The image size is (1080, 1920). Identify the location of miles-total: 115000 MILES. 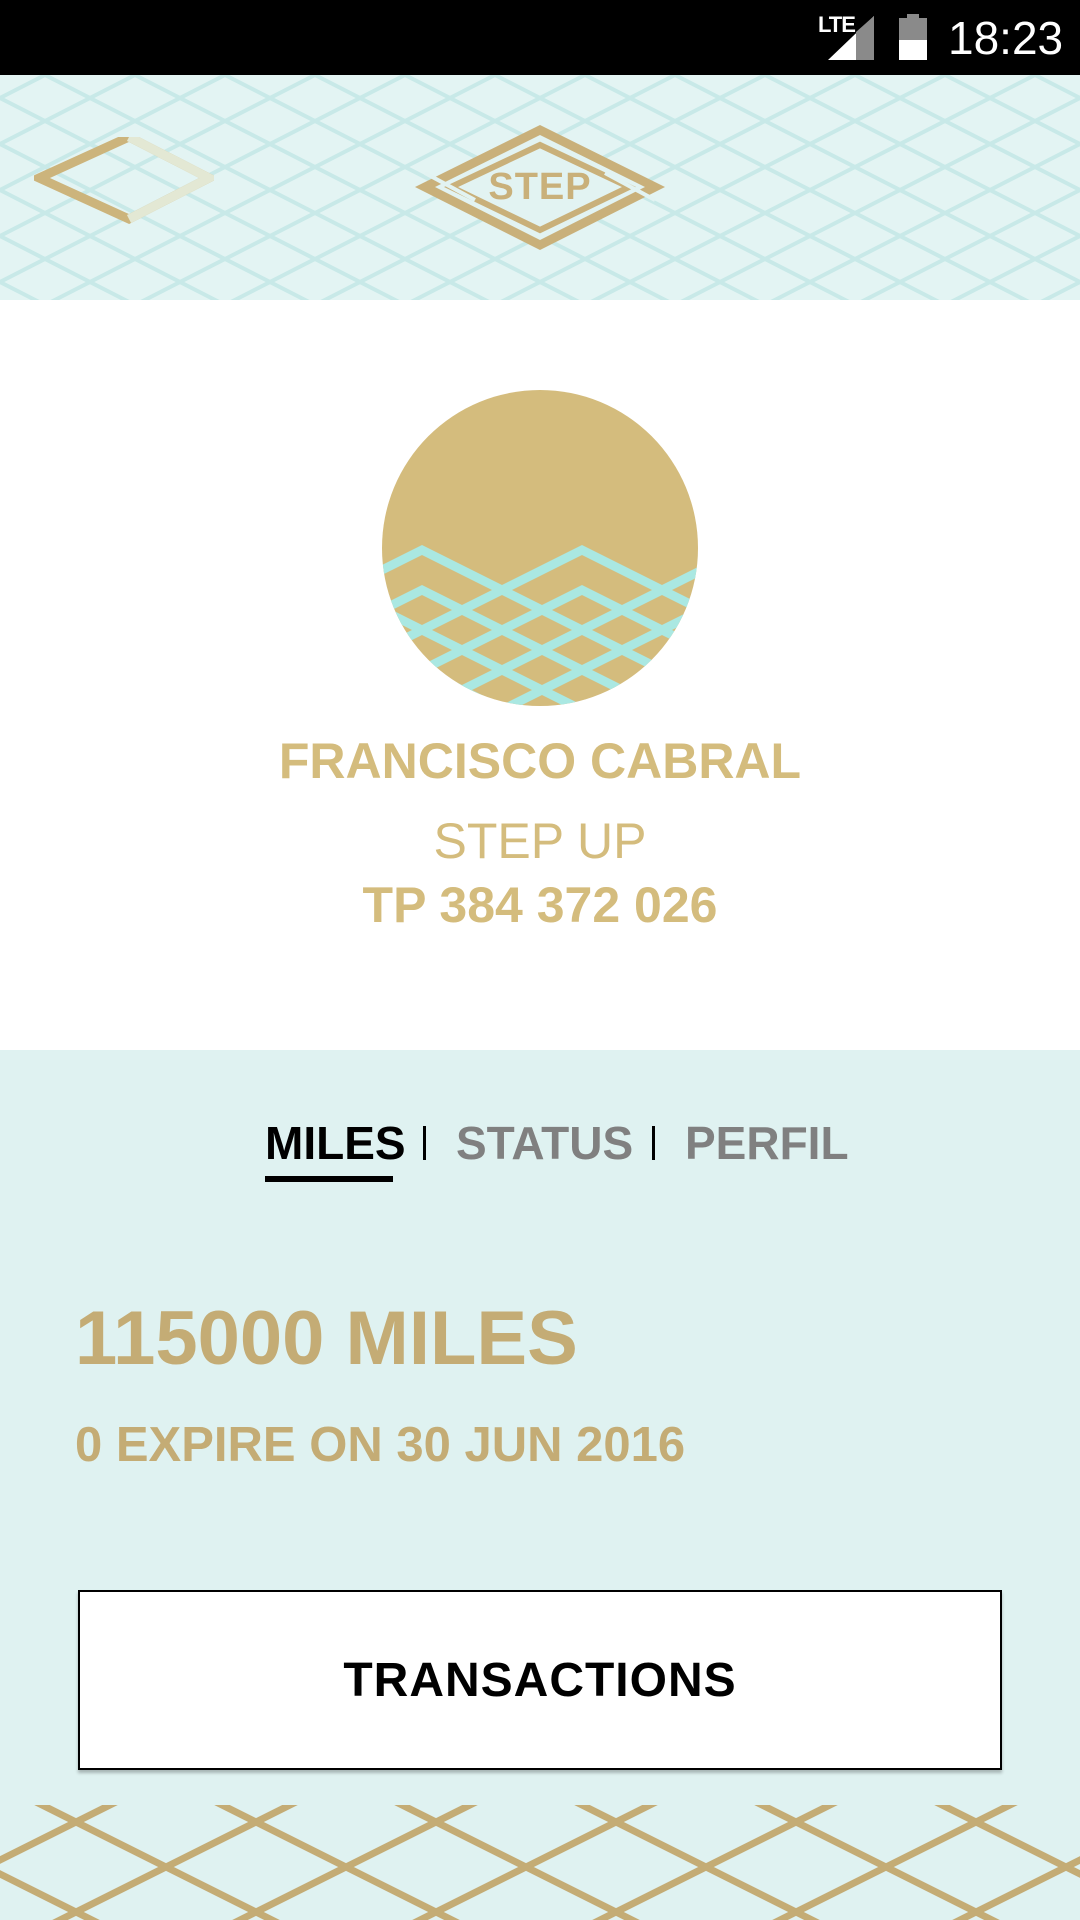
(326, 1338).